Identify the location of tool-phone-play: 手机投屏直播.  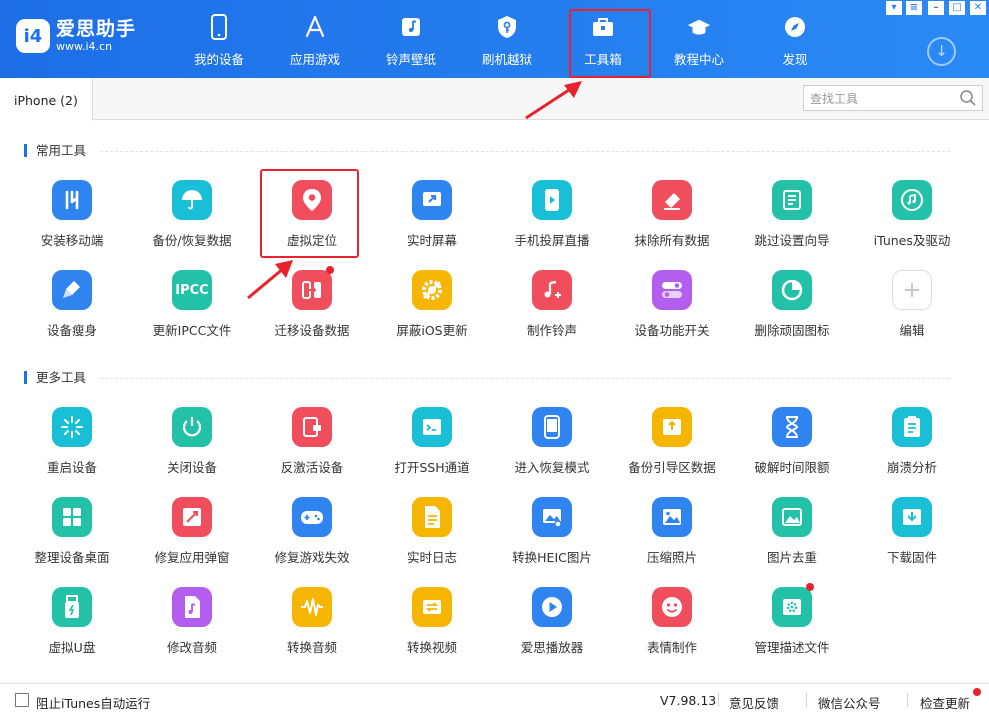
(552, 222).